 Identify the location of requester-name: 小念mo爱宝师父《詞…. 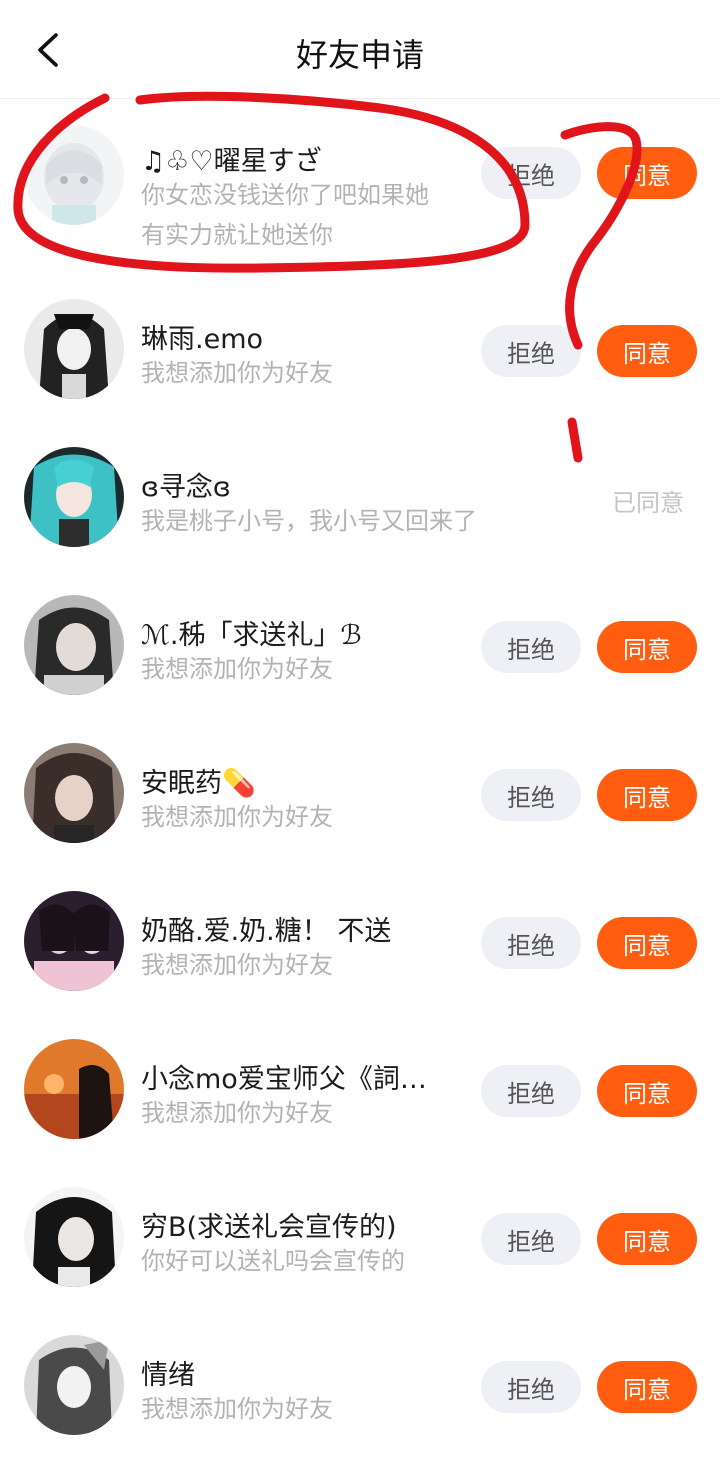
(284, 1079).